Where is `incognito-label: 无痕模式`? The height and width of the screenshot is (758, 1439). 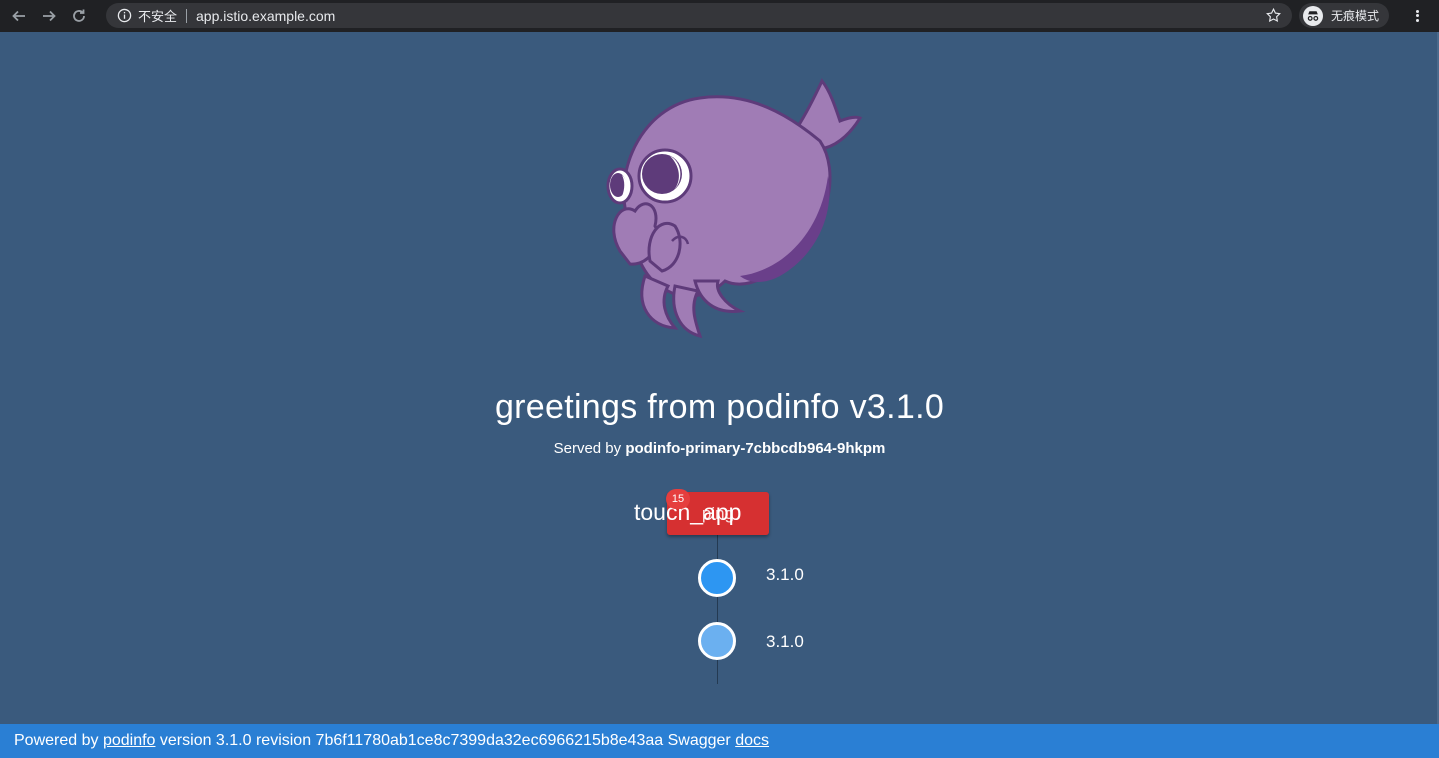
incognito-label: 无痕模式 is located at coordinates (1355, 16).